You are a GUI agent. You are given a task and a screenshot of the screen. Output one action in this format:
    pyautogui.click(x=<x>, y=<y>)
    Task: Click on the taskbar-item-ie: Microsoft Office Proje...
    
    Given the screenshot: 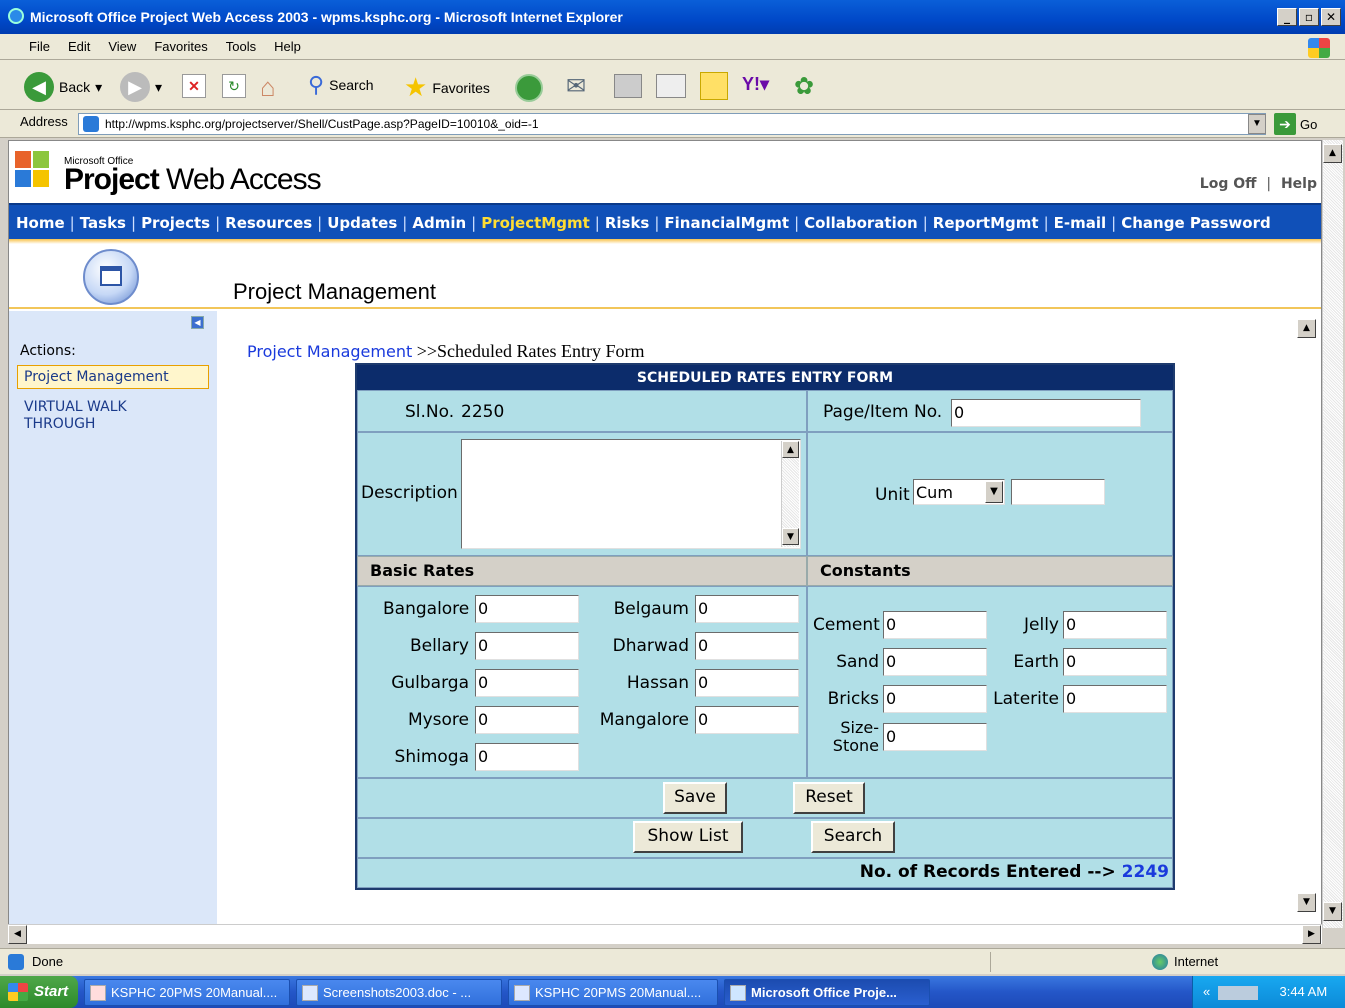 What is the action you would take?
    pyautogui.click(x=827, y=992)
    